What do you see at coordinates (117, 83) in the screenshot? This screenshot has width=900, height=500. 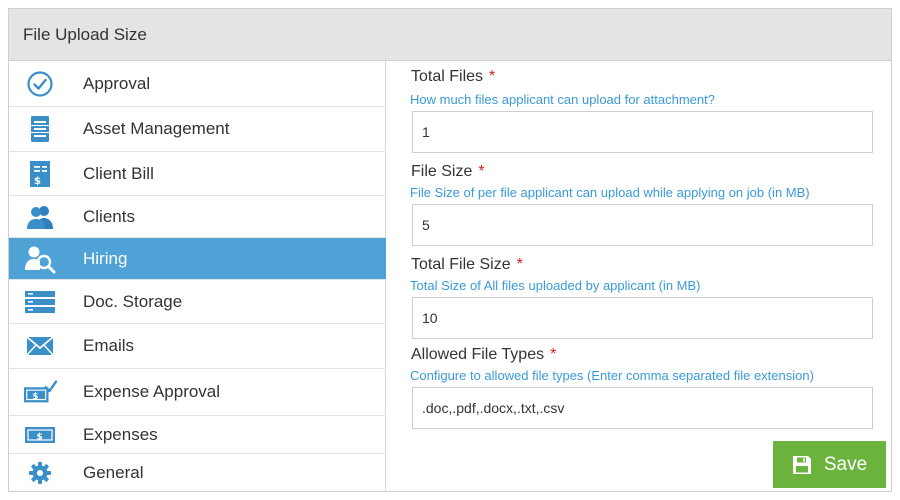 I see `sidebar-item-label: Approval` at bounding box center [117, 83].